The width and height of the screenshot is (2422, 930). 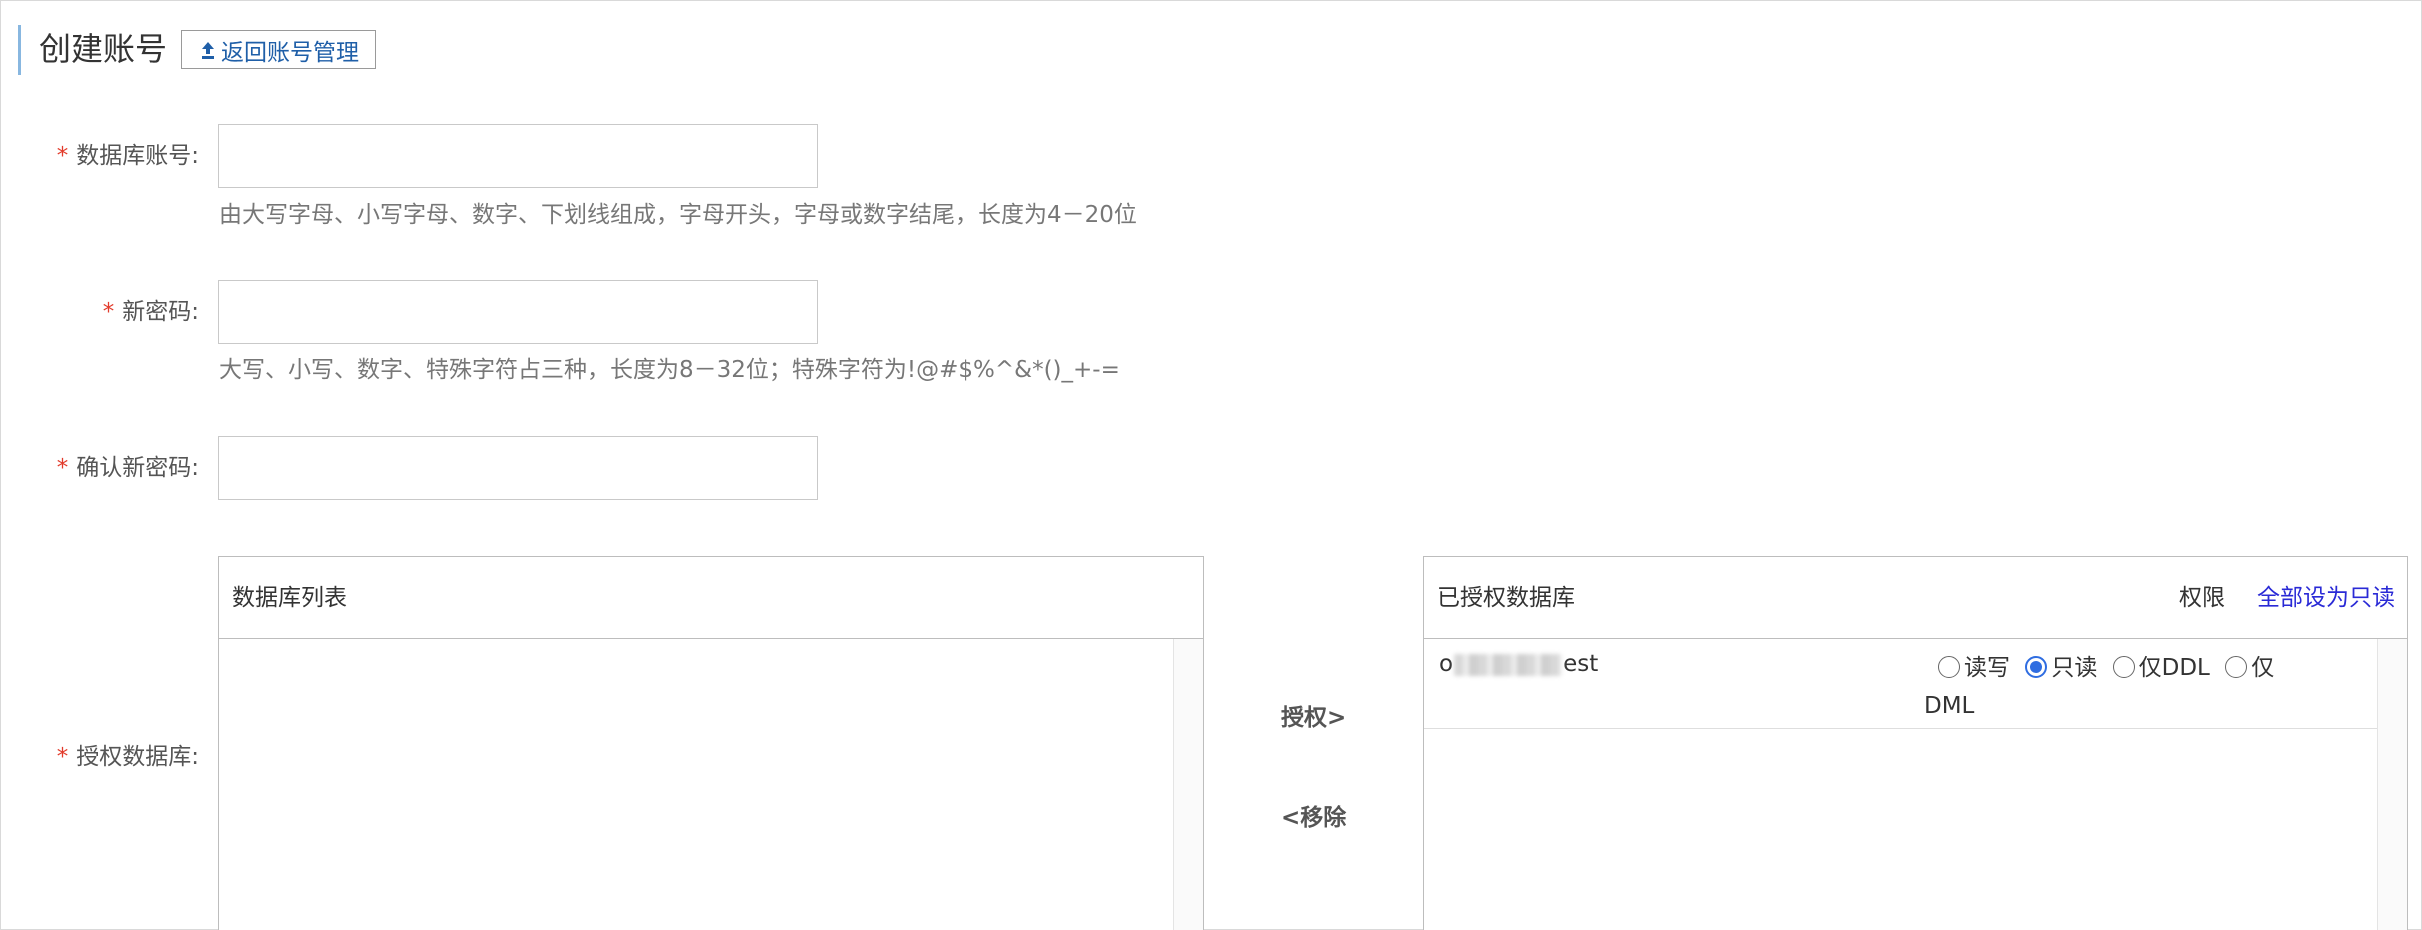 I want to click on radio-dml-only: 仅, so click(x=2249, y=668).